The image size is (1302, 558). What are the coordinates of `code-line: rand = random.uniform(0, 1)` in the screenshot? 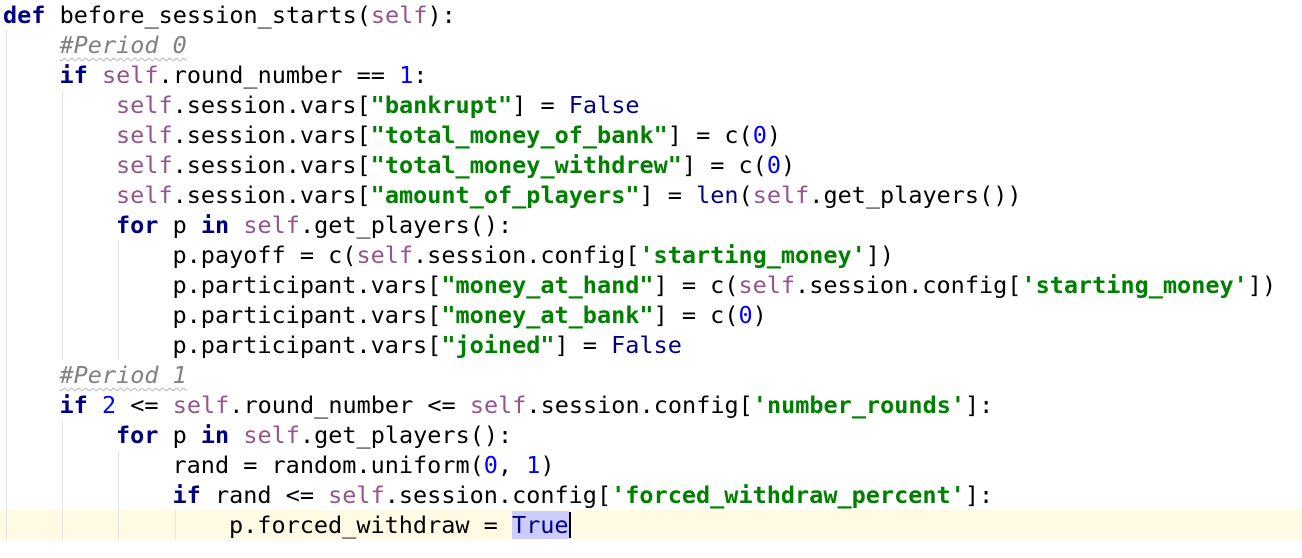 It's located at (651, 465).